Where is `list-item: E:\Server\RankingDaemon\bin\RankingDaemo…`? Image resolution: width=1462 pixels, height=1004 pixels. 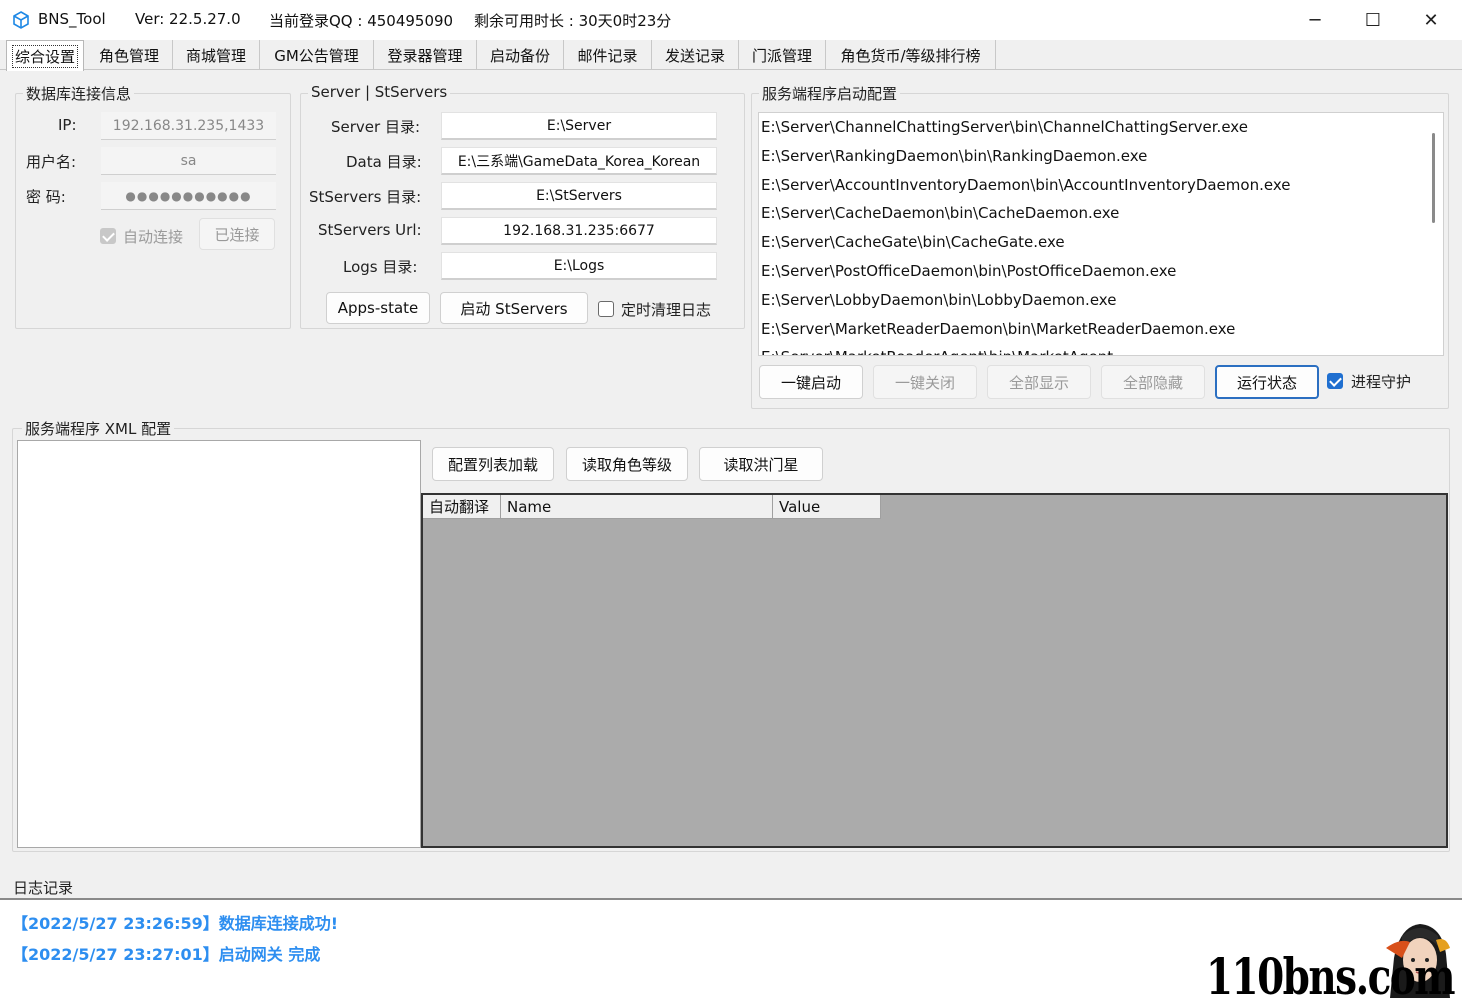 list-item: E:\Server\RankingDaemon\bin\RankingDaemo… is located at coordinates (1101, 156).